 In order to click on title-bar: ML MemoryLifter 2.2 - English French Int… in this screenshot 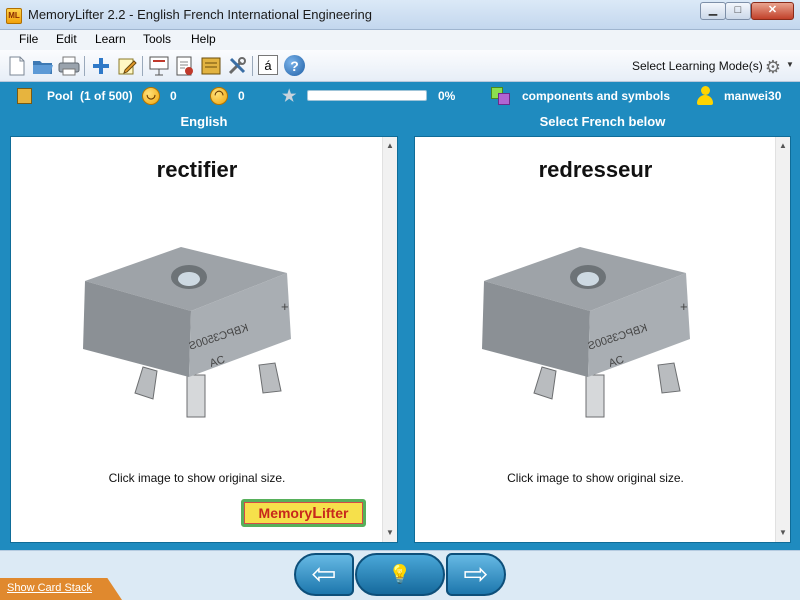, I will do `click(400, 15)`.